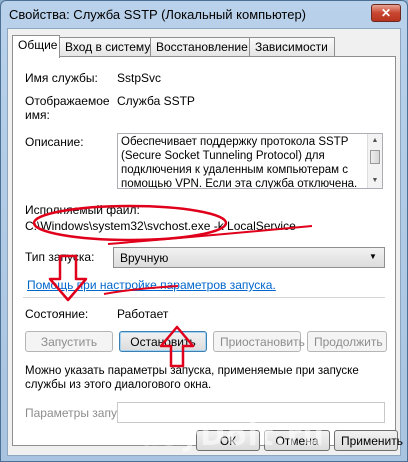 This screenshot has width=408, height=462. Describe the element at coordinates (347, 341) in the screenshot. I see `resume-button: Продолжить` at that location.